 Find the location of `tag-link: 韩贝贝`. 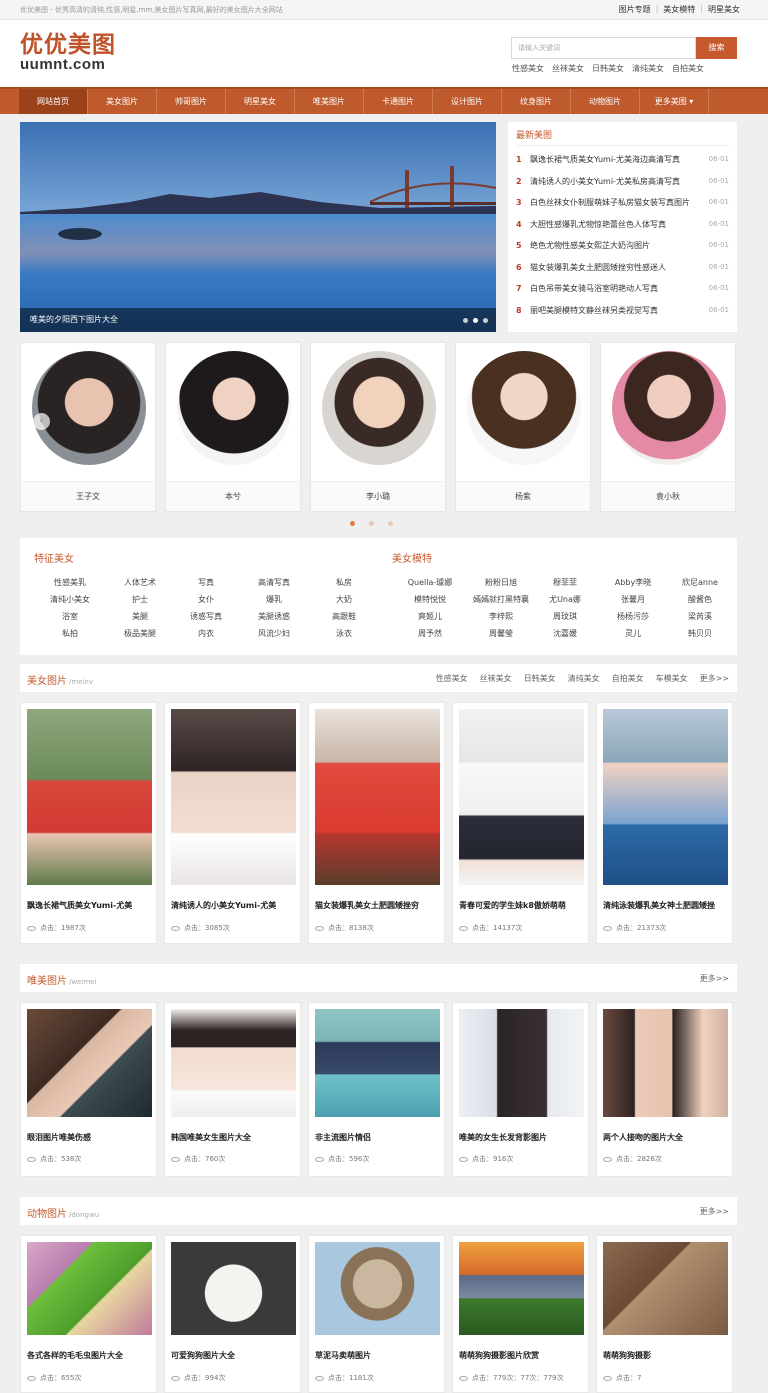

tag-link: 韩贝贝 is located at coordinates (700, 633).